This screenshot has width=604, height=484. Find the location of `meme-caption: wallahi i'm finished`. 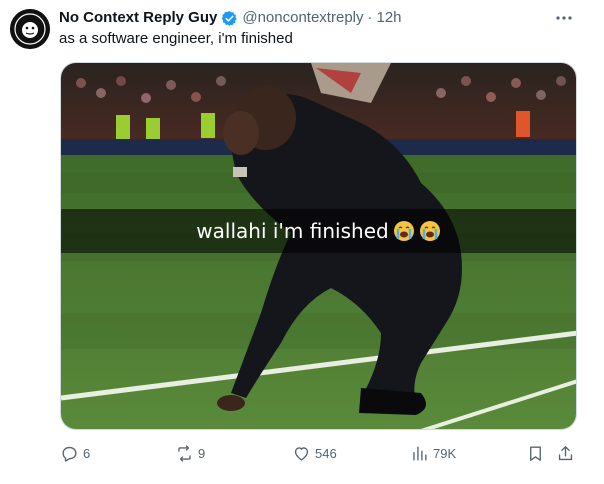

meme-caption: wallahi i'm finished is located at coordinates (292, 231).